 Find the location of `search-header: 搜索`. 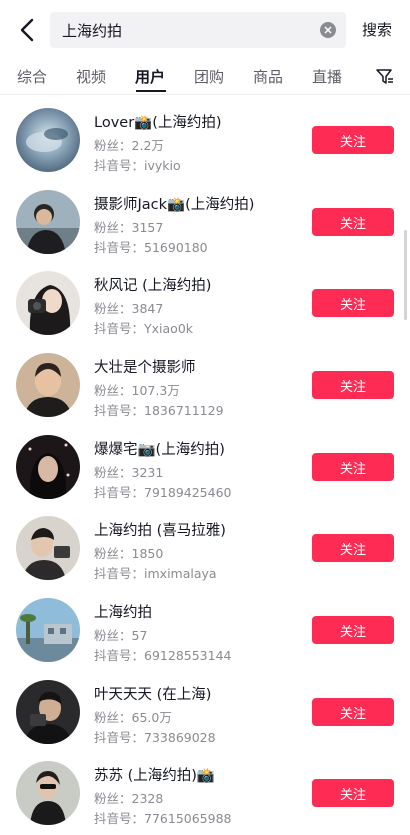

search-header: 搜索 is located at coordinates (205, 30).